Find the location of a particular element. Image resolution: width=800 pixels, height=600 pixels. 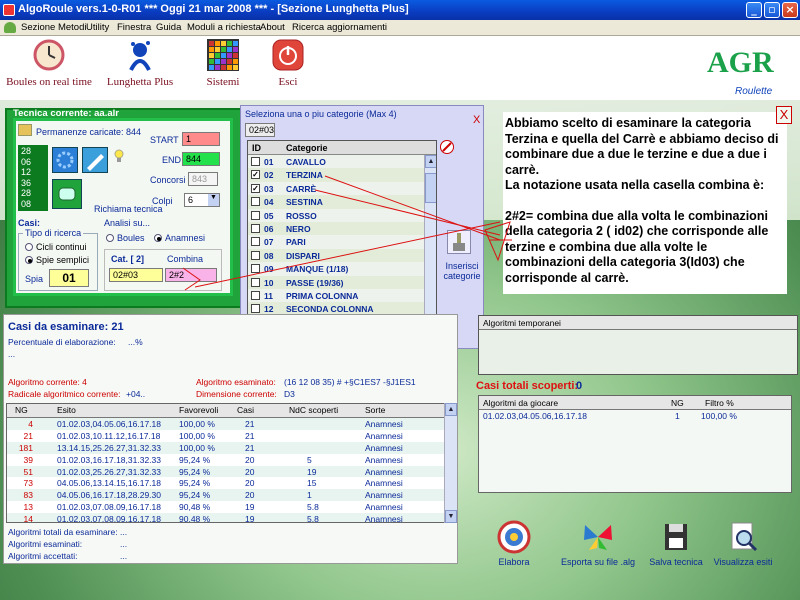

dimensione-value: D3 is located at coordinates (289, 394).